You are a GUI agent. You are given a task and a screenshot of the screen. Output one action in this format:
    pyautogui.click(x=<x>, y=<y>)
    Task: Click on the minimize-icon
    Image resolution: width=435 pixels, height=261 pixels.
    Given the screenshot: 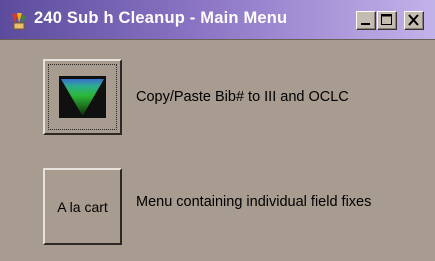 What is the action you would take?
    pyautogui.click(x=365, y=24)
    